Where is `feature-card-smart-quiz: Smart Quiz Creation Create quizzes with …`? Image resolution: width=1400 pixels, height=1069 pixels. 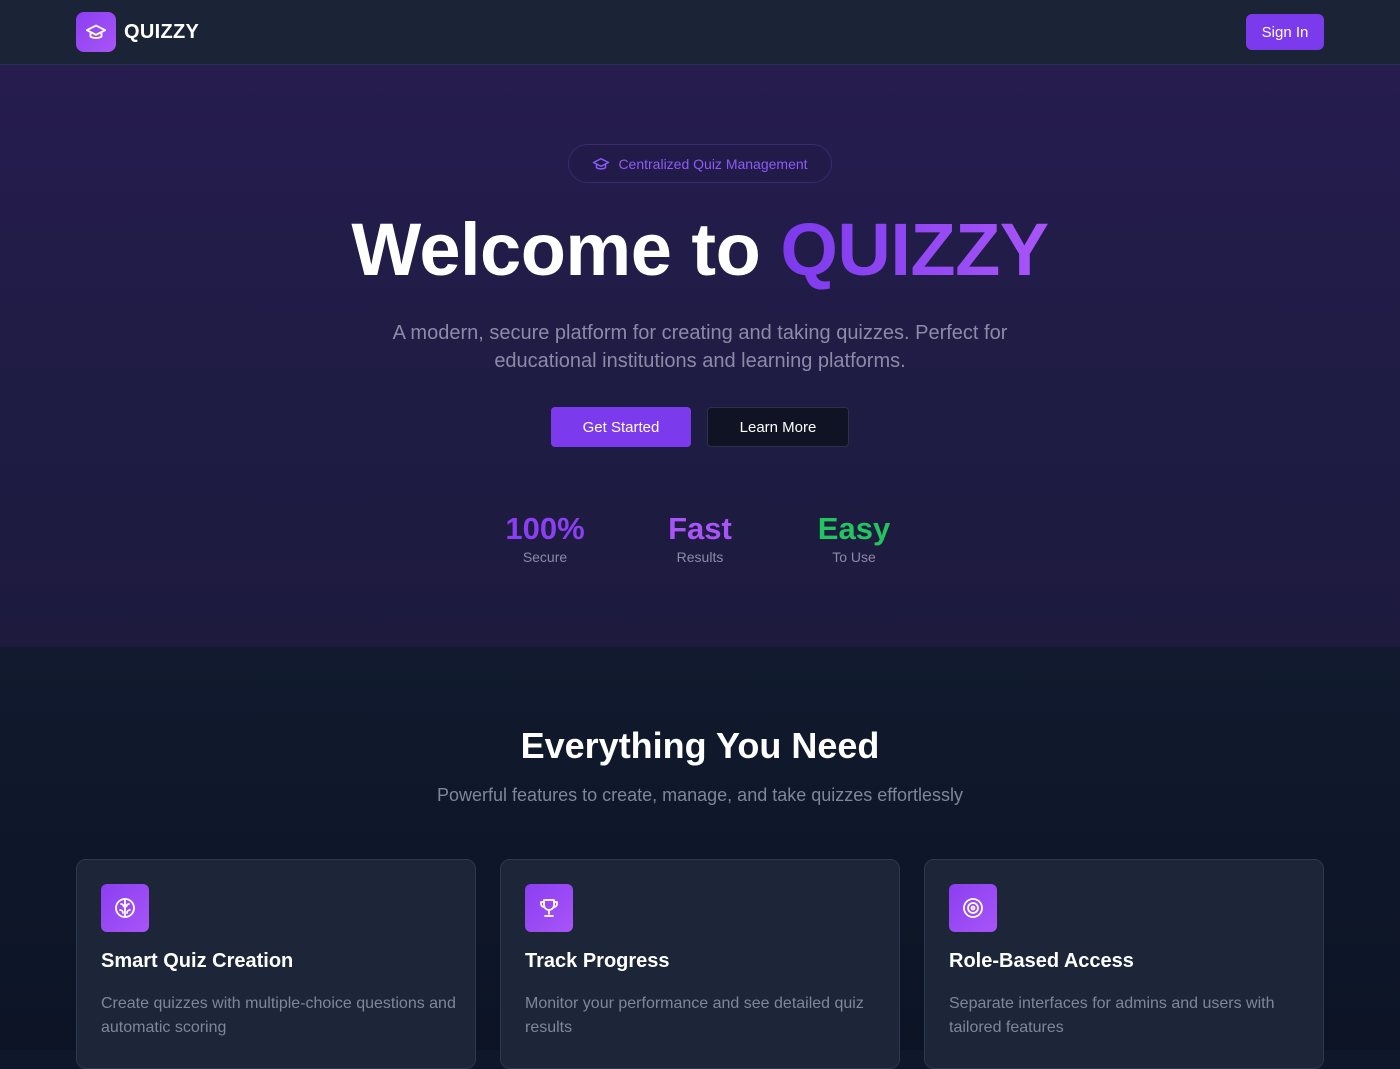 feature-card-smart-quiz: Smart Quiz Creation Create quizzes with … is located at coordinates (276, 964).